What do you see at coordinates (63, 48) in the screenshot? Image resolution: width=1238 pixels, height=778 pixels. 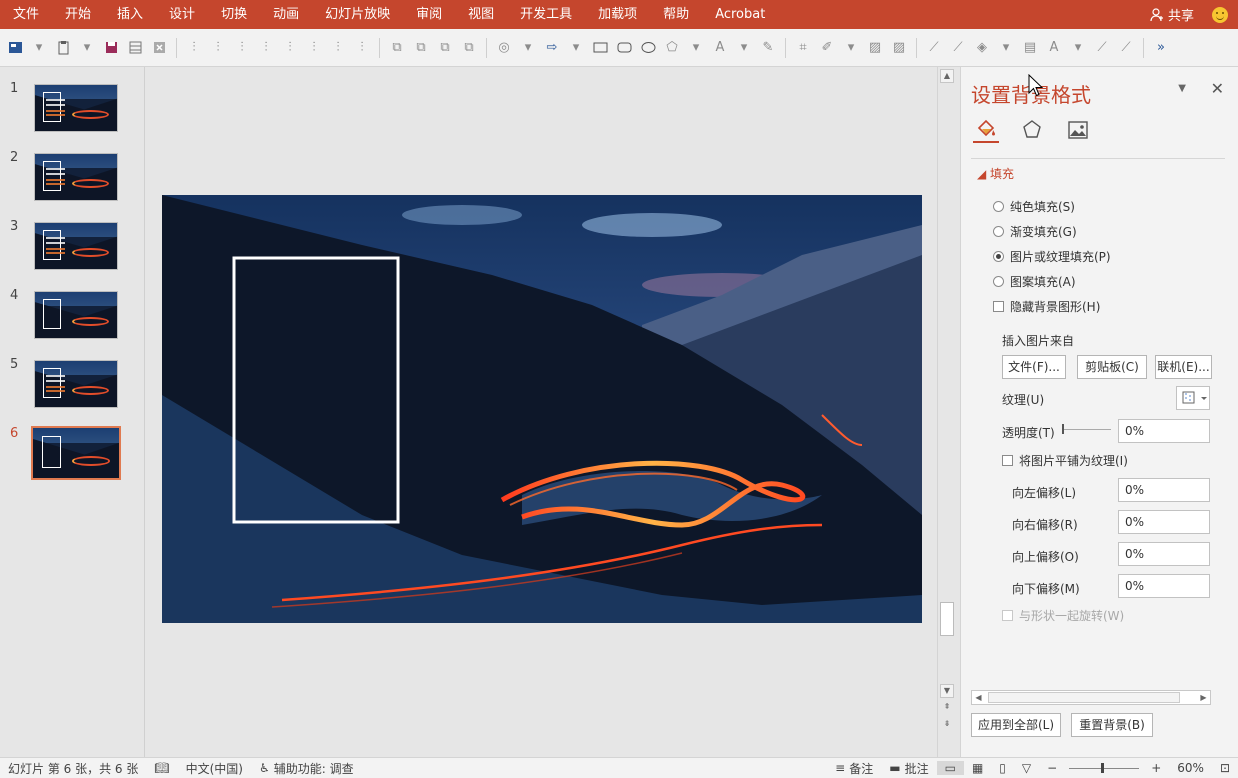 I see `clipboard-icon` at bounding box center [63, 48].